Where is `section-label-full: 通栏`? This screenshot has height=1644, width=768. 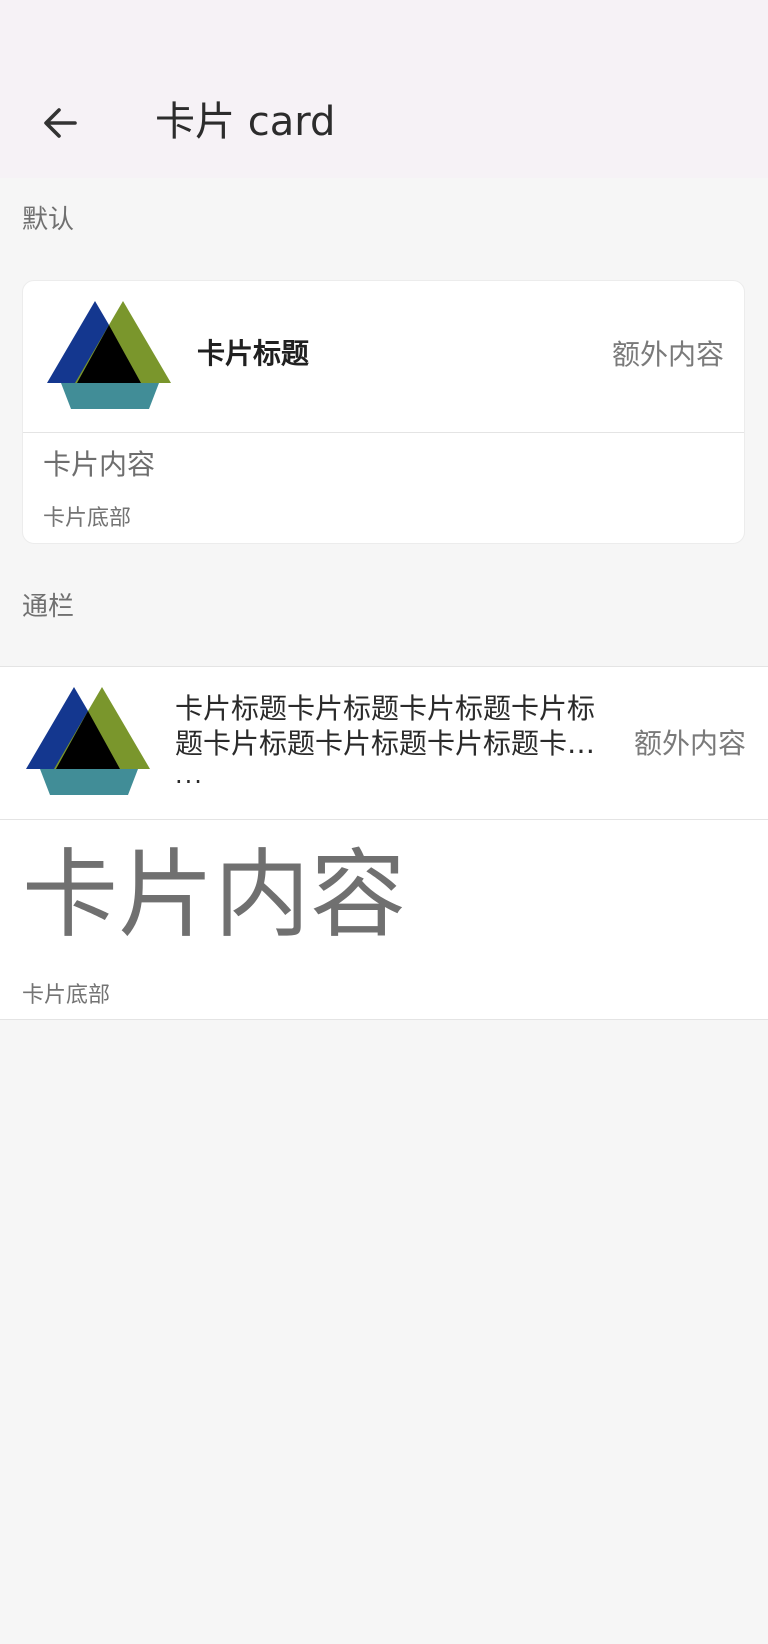 section-label-full: 通栏 is located at coordinates (48, 607).